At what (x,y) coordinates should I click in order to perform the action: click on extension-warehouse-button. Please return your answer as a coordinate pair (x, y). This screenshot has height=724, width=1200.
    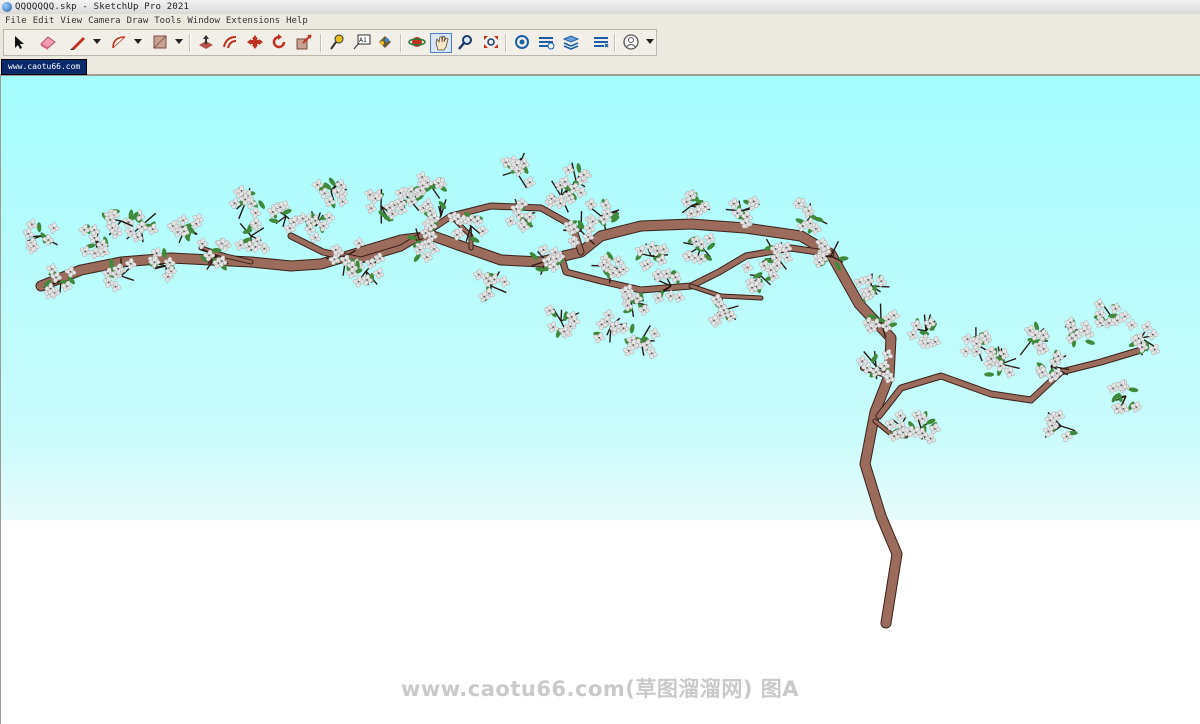
    Looking at the image, I should click on (546, 43).